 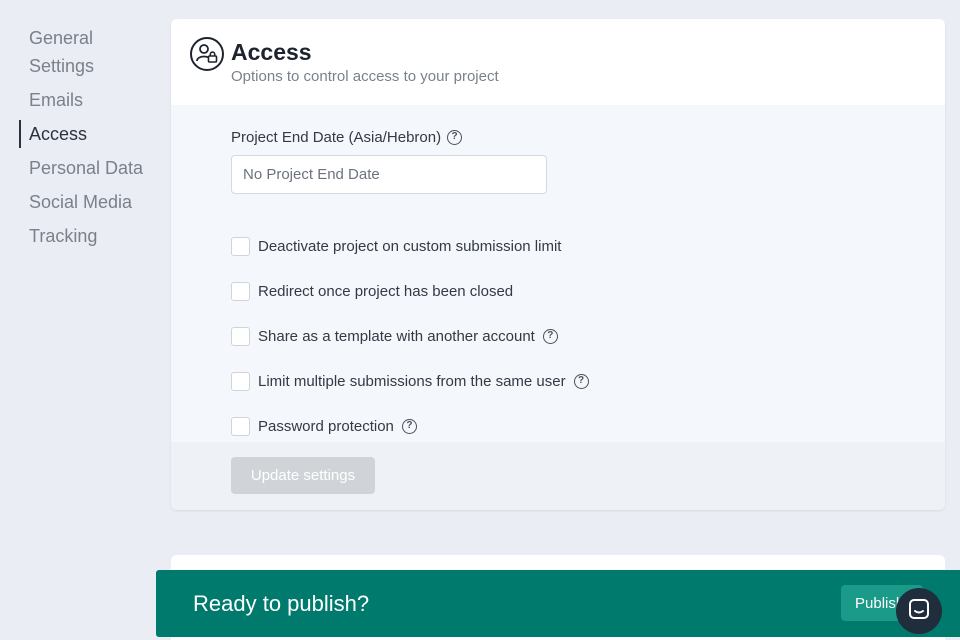 What do you see at coordinates (558, 476) in the screenshot?
I see `card-footer: Update settings` at bounding box center [558, 476].